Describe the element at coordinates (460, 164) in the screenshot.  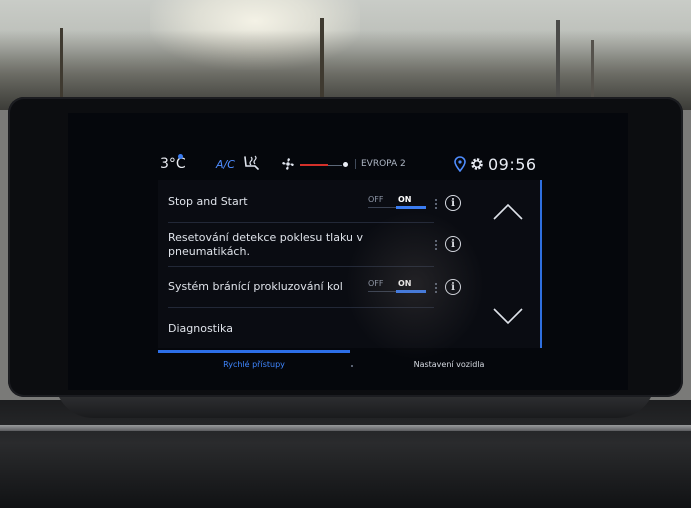
I see `location-icon` at that location.